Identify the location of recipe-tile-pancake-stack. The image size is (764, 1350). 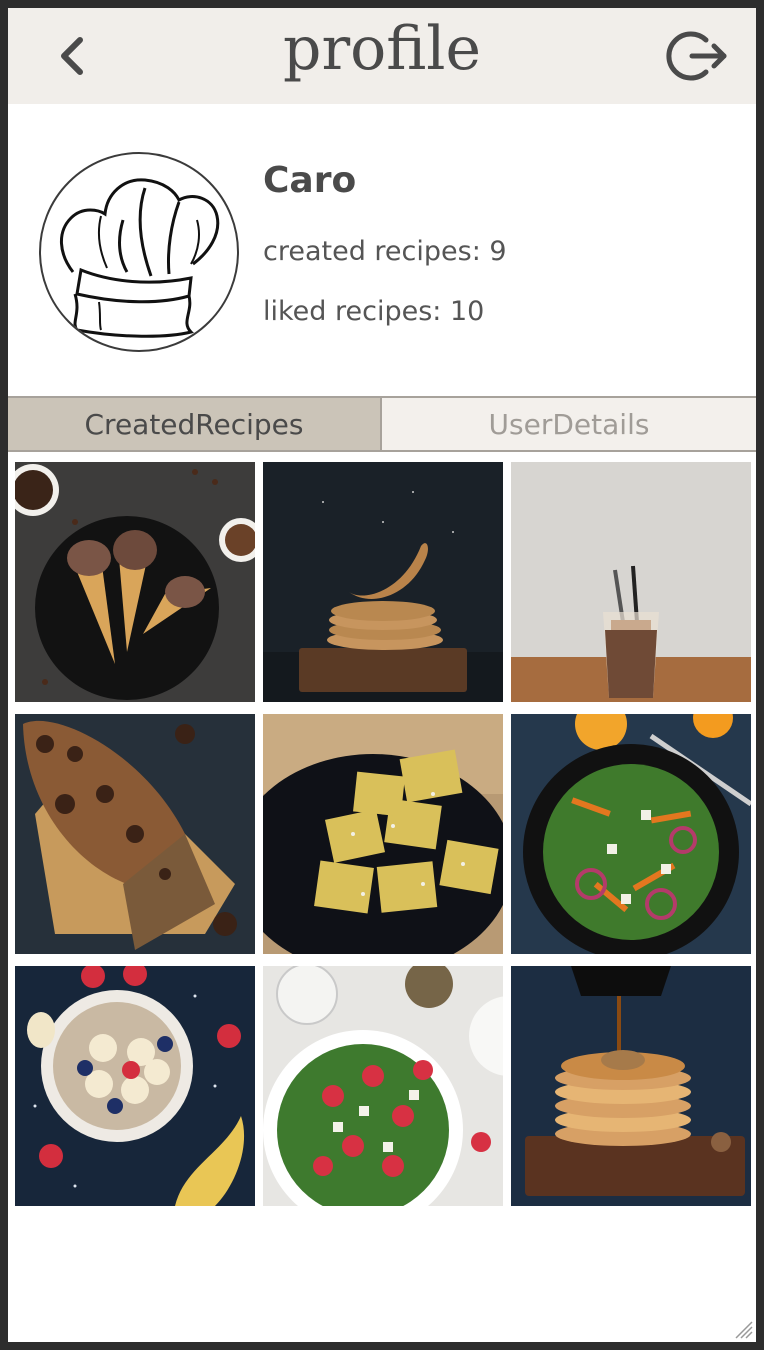
(631, 1086).